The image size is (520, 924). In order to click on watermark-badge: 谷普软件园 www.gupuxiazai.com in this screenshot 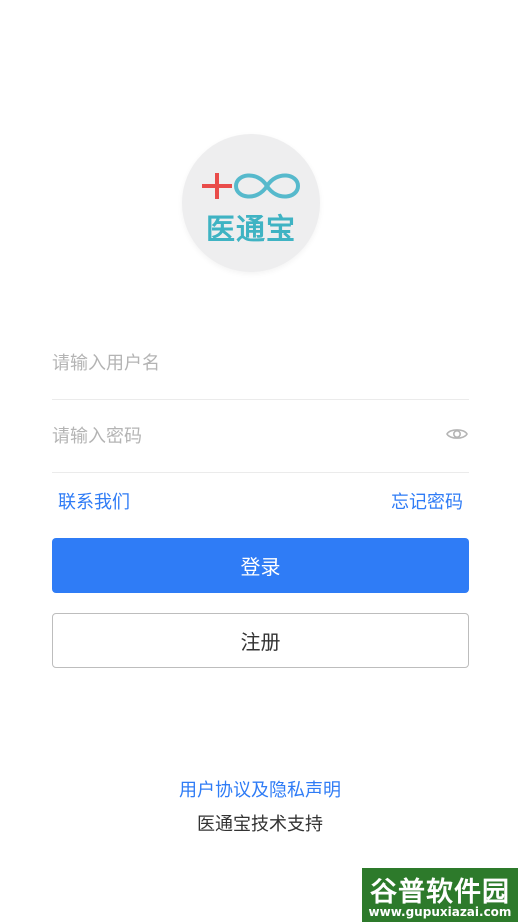, I will do `click(440, 895)`.